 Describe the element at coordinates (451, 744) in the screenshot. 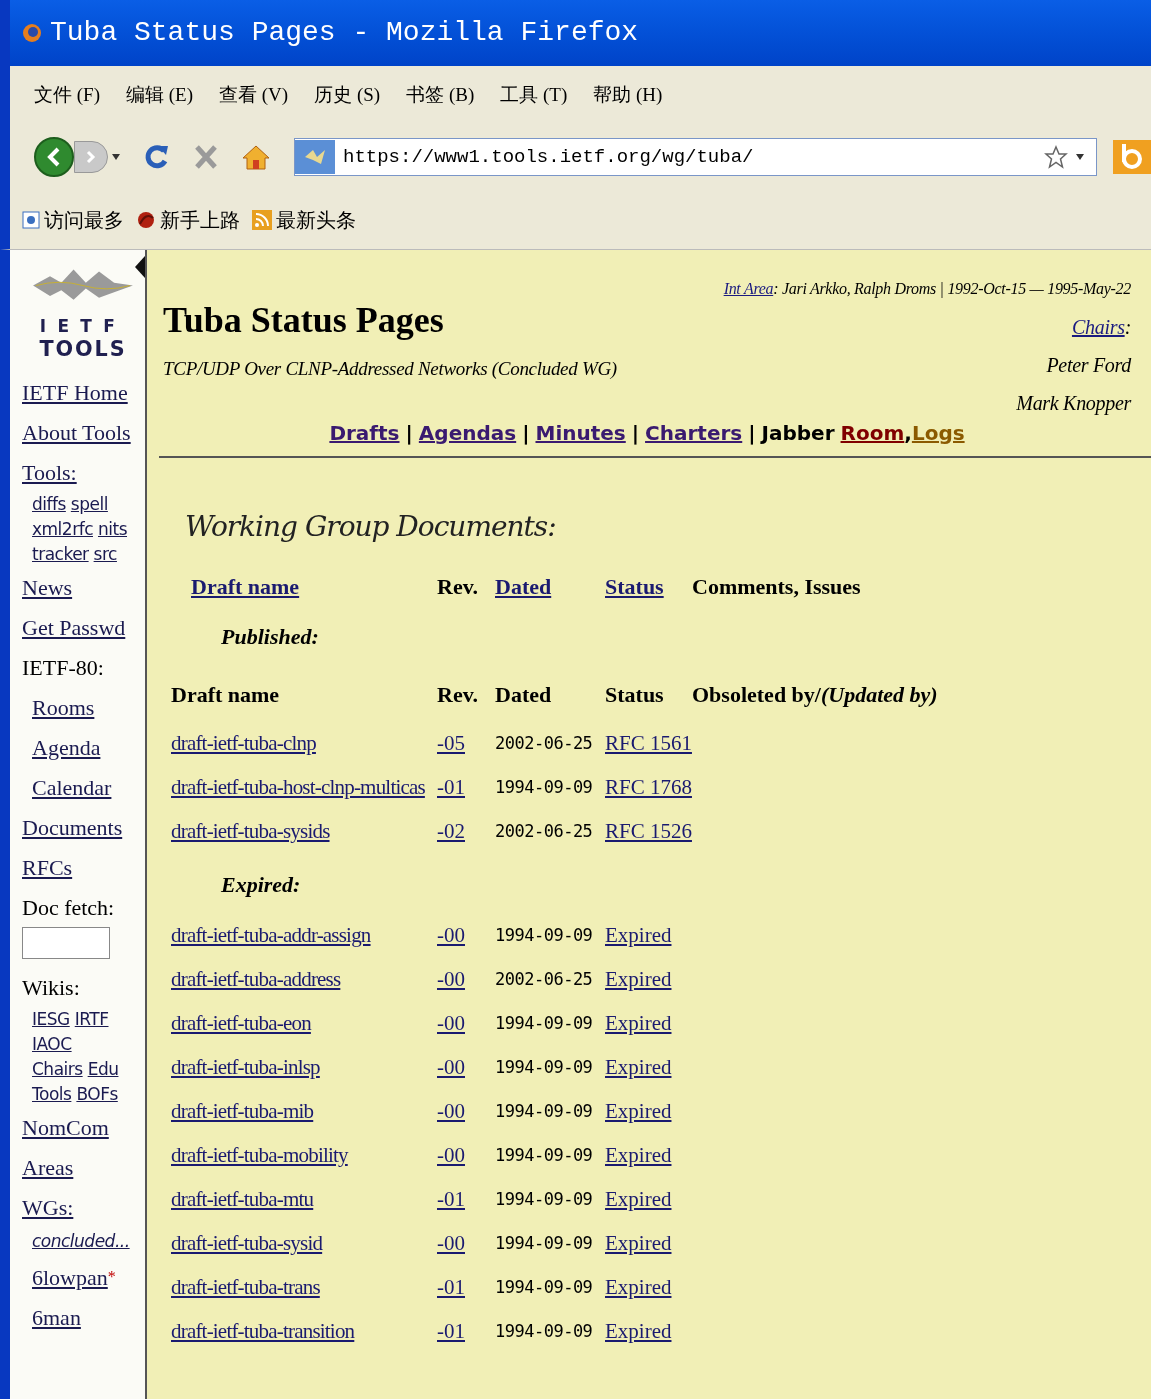

I see `revision-link: -05` at that location.